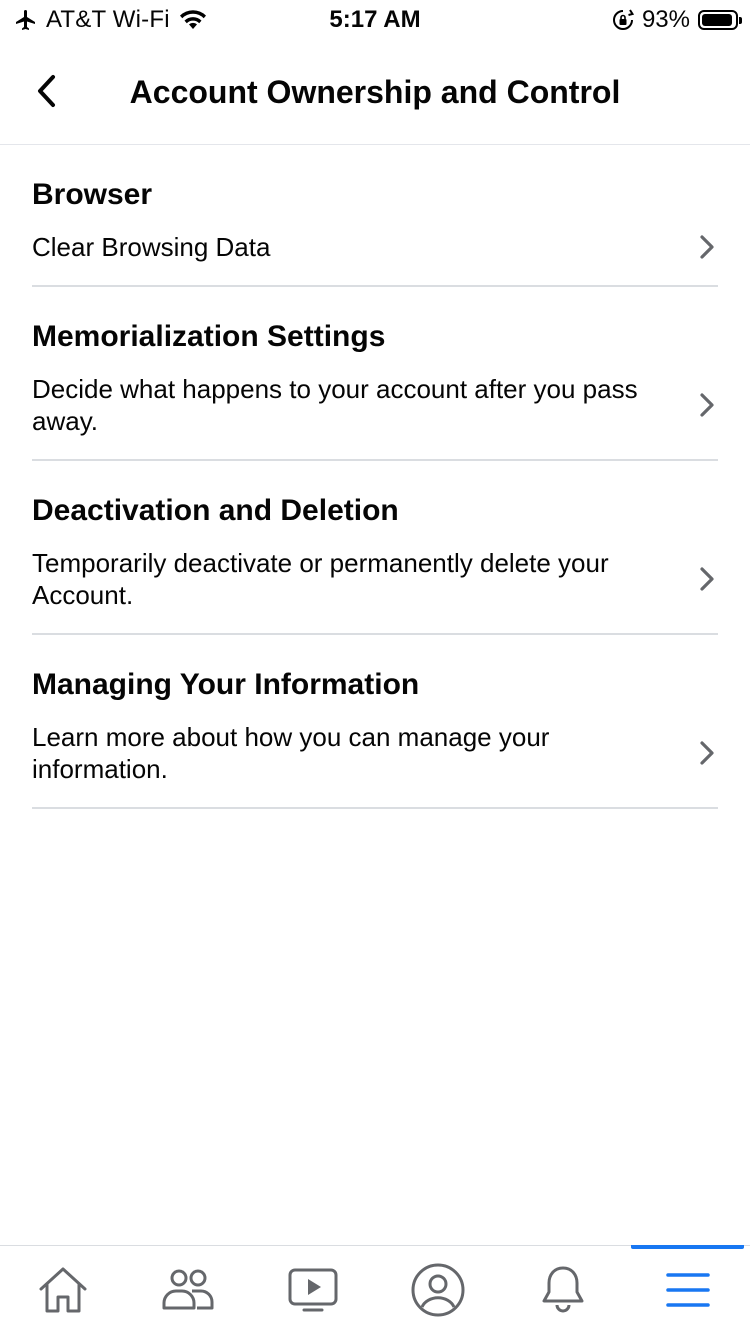  I want to click on home-icon, so click(62, 1290).